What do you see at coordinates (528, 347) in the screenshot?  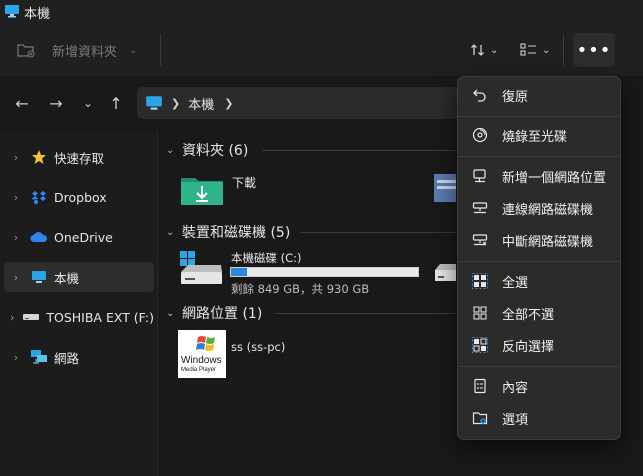 I see `menu-item-label: 反向選擇` at bounding box center [528, 347].